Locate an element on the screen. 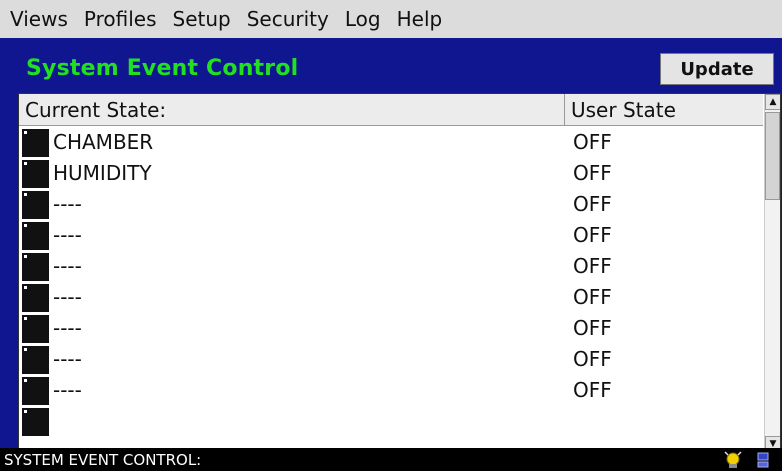  vertical-scrollbar: ▲ ▼ is located at coordinates (772, 273).